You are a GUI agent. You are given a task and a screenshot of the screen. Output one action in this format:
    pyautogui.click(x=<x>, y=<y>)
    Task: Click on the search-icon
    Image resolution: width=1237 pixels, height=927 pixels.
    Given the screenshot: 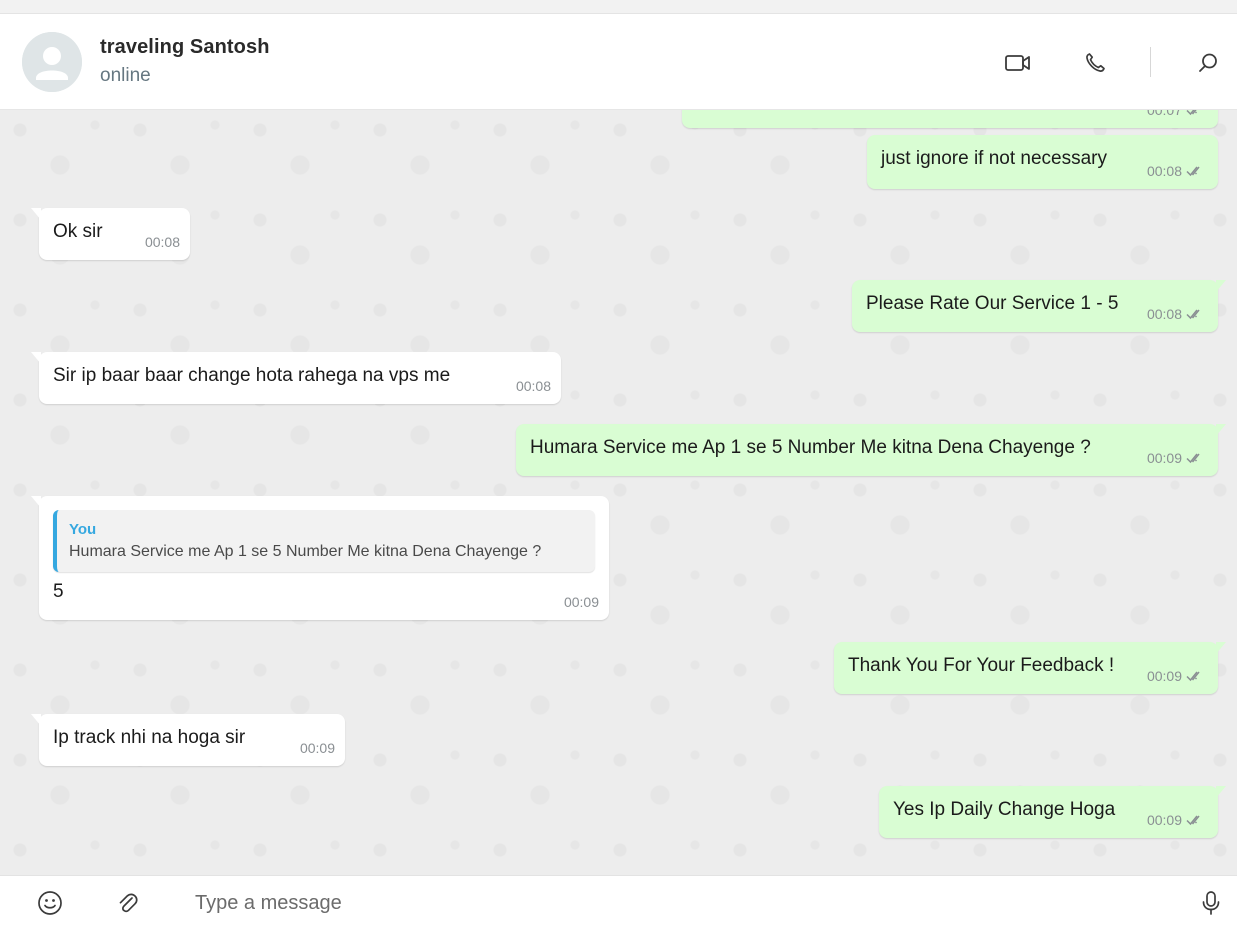 What is the action you would take?
    pyautogui.click(x=1208, y=62)
    